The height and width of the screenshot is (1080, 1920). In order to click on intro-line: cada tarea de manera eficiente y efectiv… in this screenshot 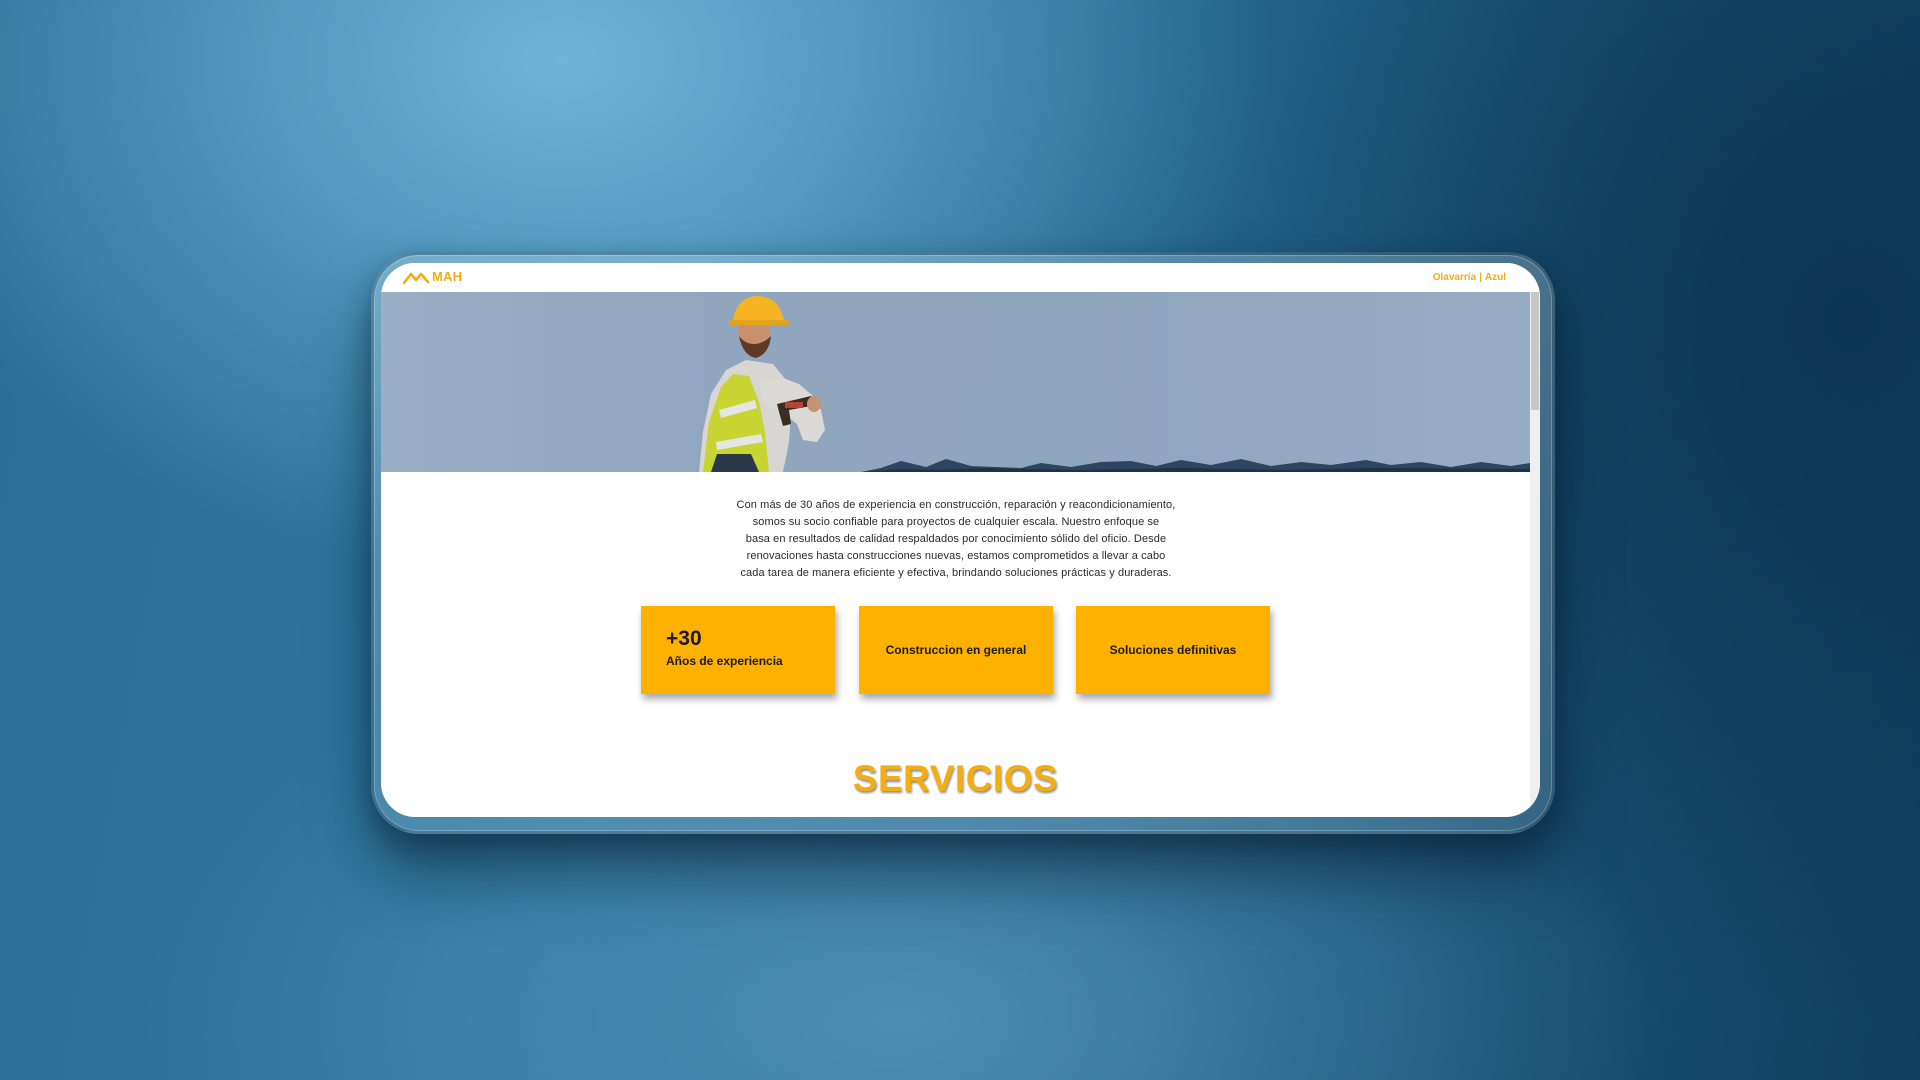, I will do `click(956, 573)`.